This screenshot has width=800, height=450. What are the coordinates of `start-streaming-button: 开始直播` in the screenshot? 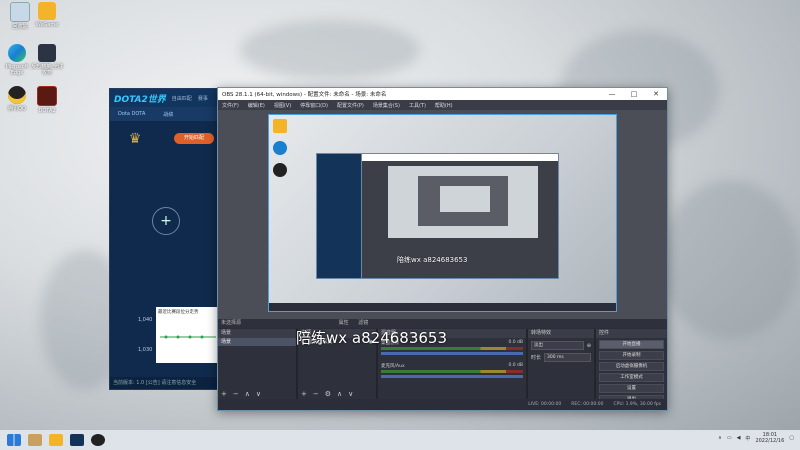 It's located at (631, 344).